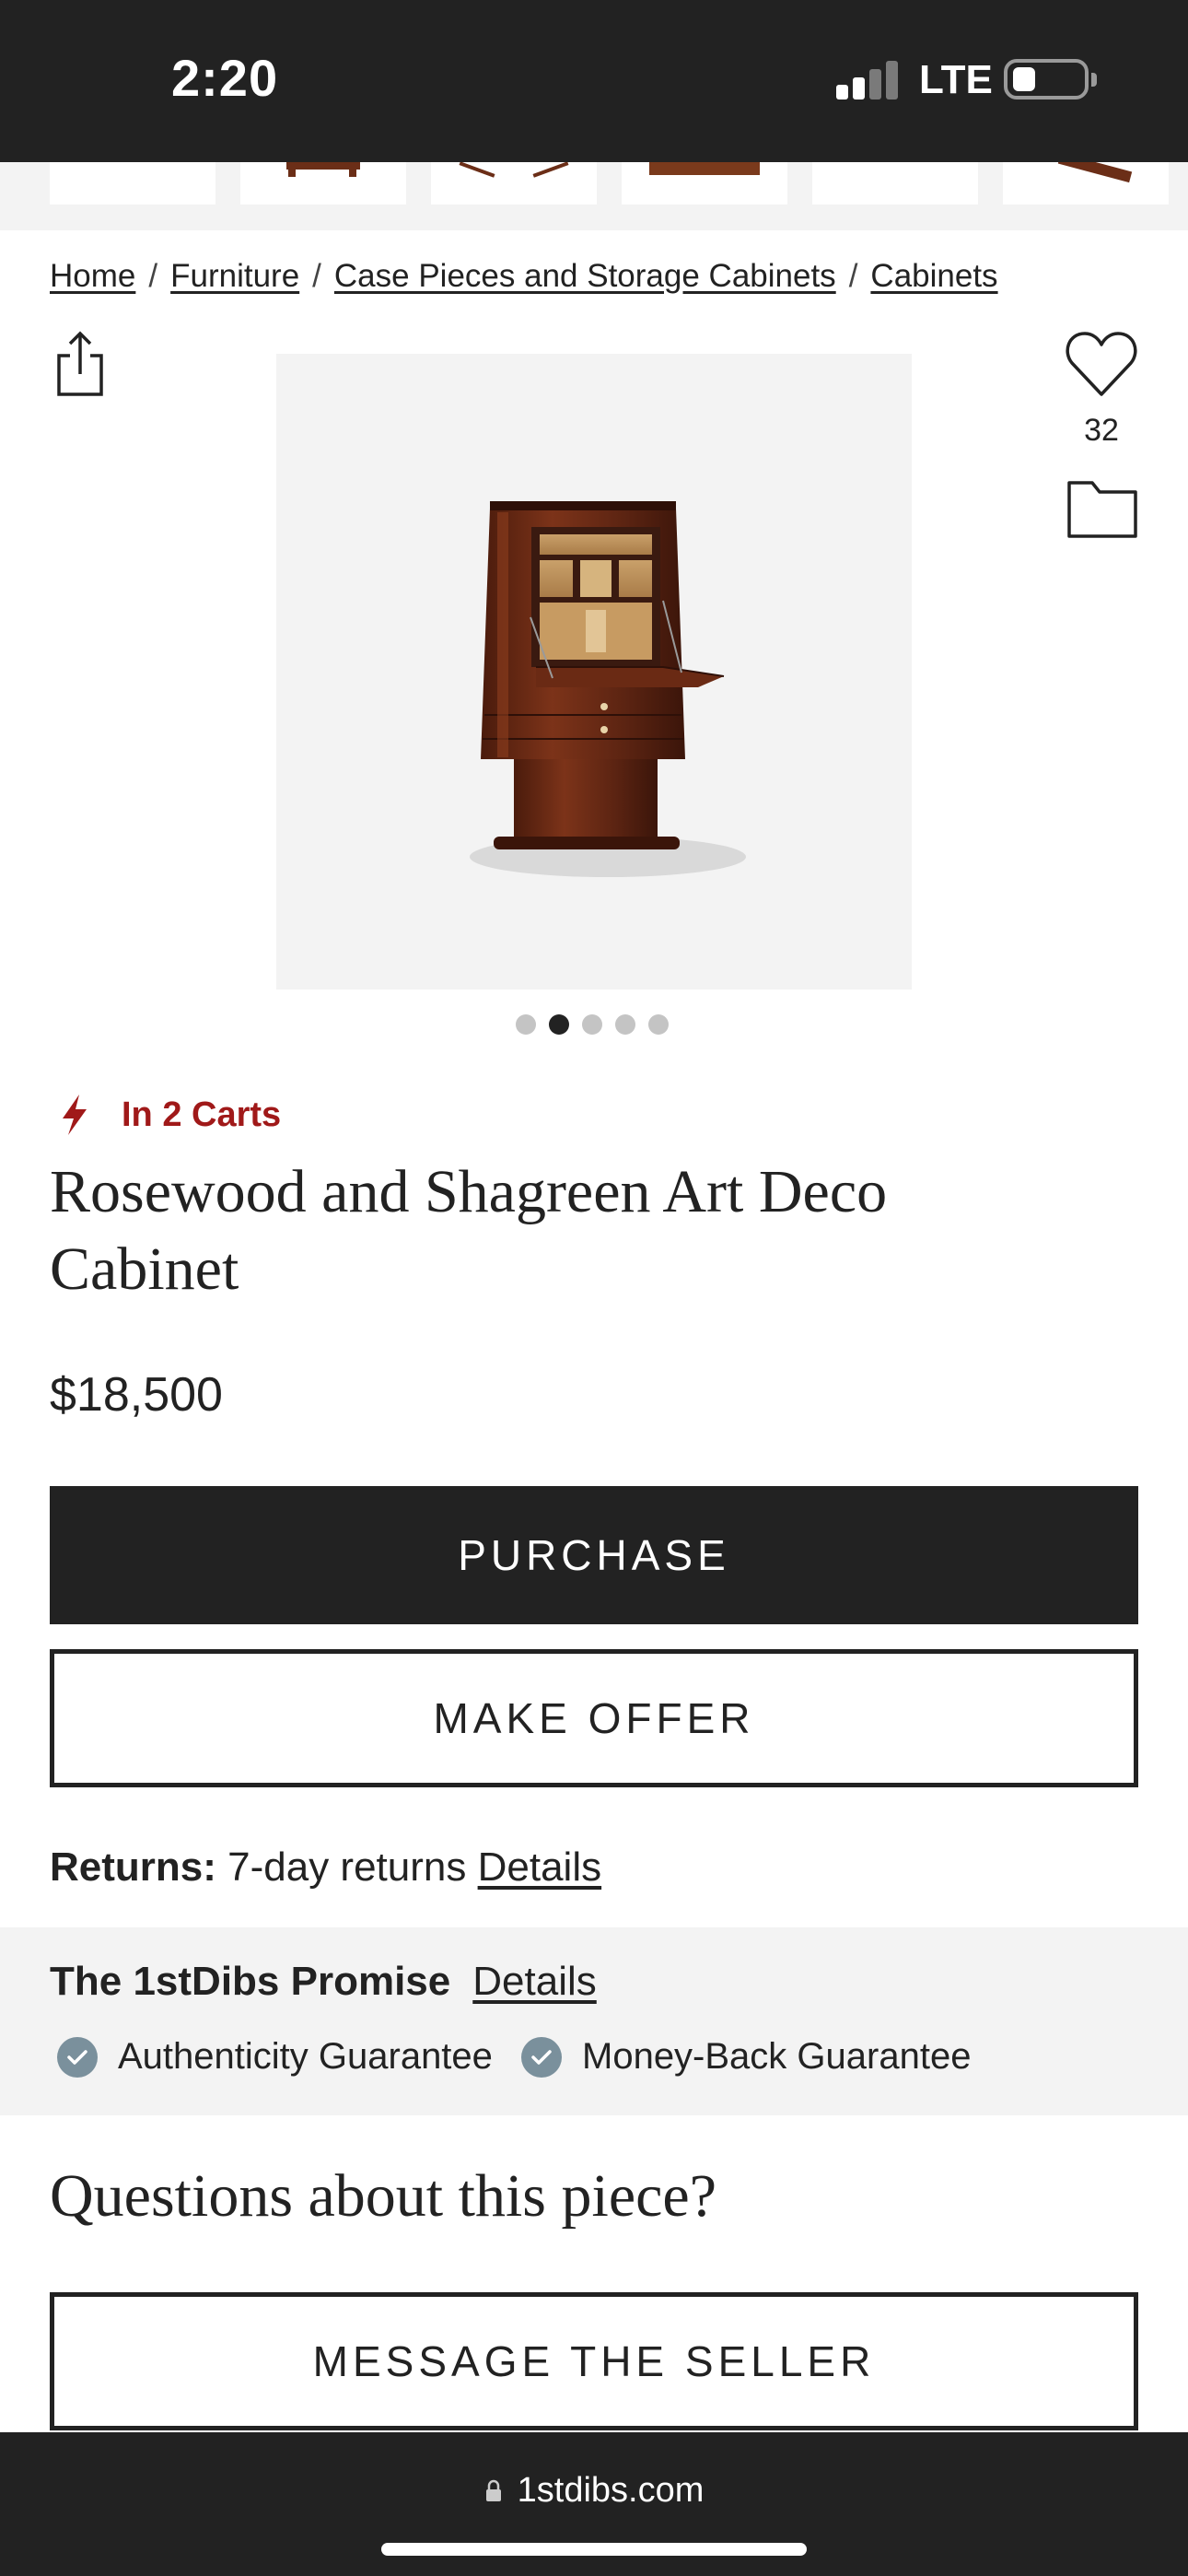  I want to click on guarantee-label: Authenticity Guarantee, so click(305, 2056).